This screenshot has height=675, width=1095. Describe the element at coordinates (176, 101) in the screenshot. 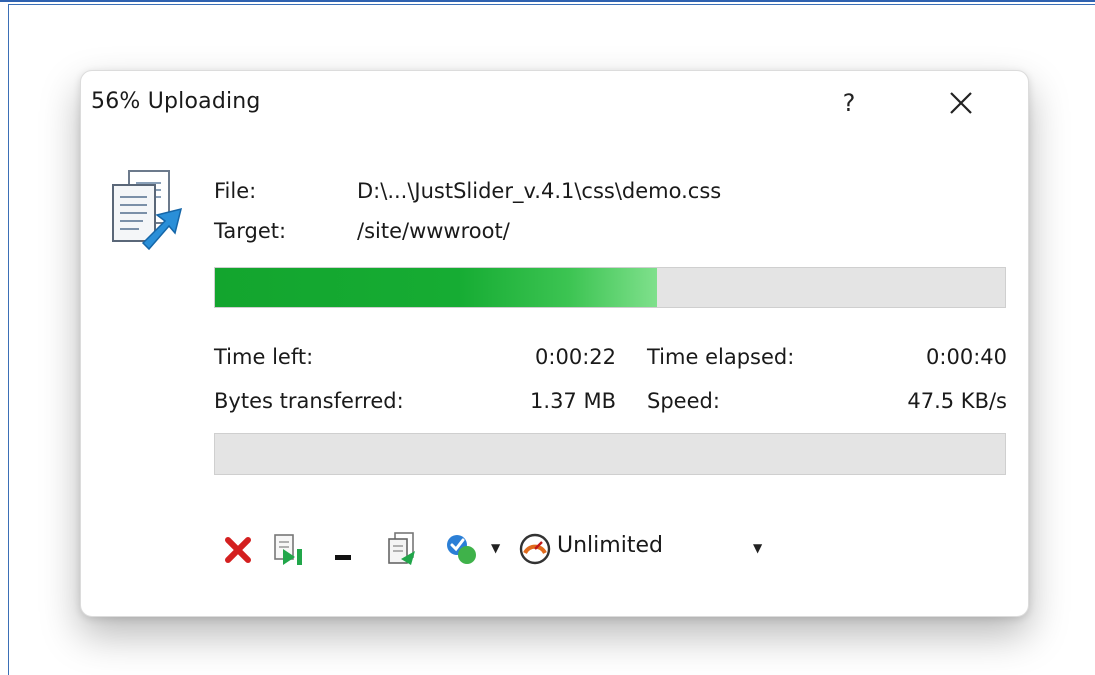

I see `dialog-title: 56% Uploading` at that location.